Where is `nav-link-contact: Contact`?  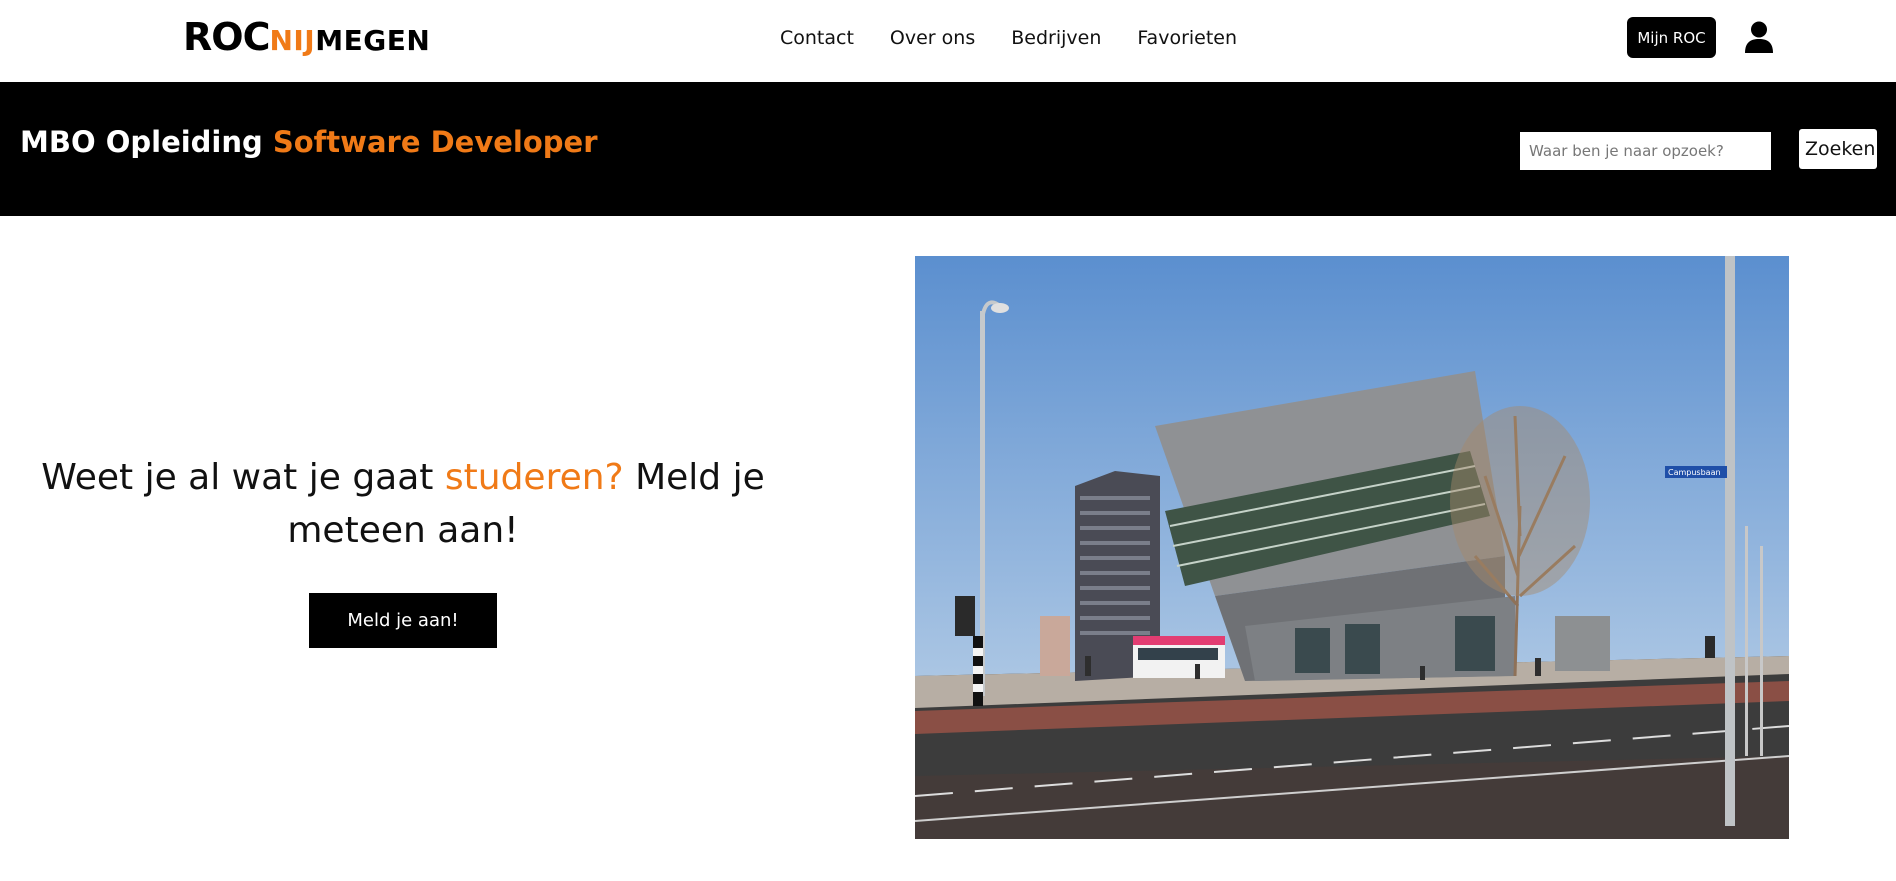
nav-link-contact: Contact is located at coordinates (817, 38).